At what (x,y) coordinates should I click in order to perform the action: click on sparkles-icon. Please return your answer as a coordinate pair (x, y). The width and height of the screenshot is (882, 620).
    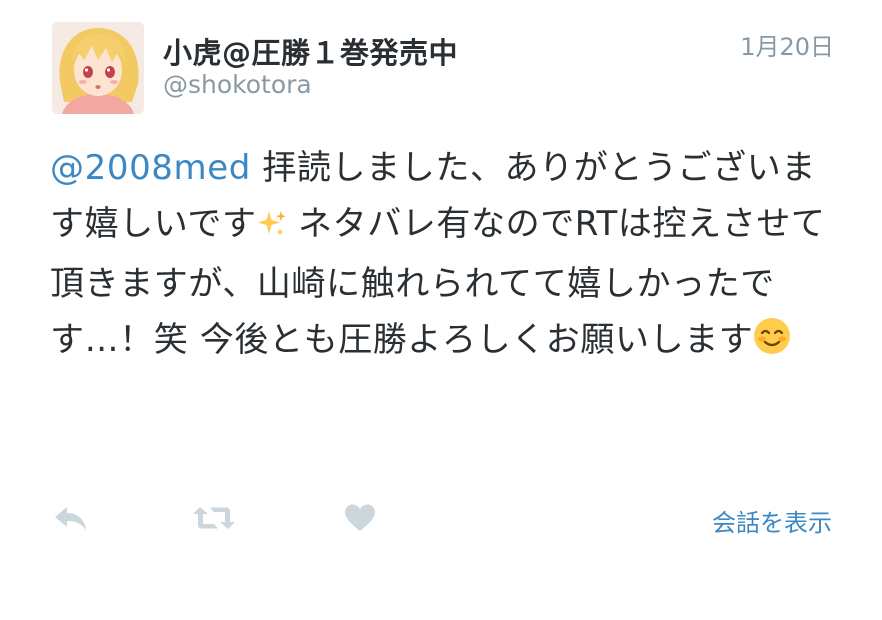
    Looking at the image, I should click on (272, 228).